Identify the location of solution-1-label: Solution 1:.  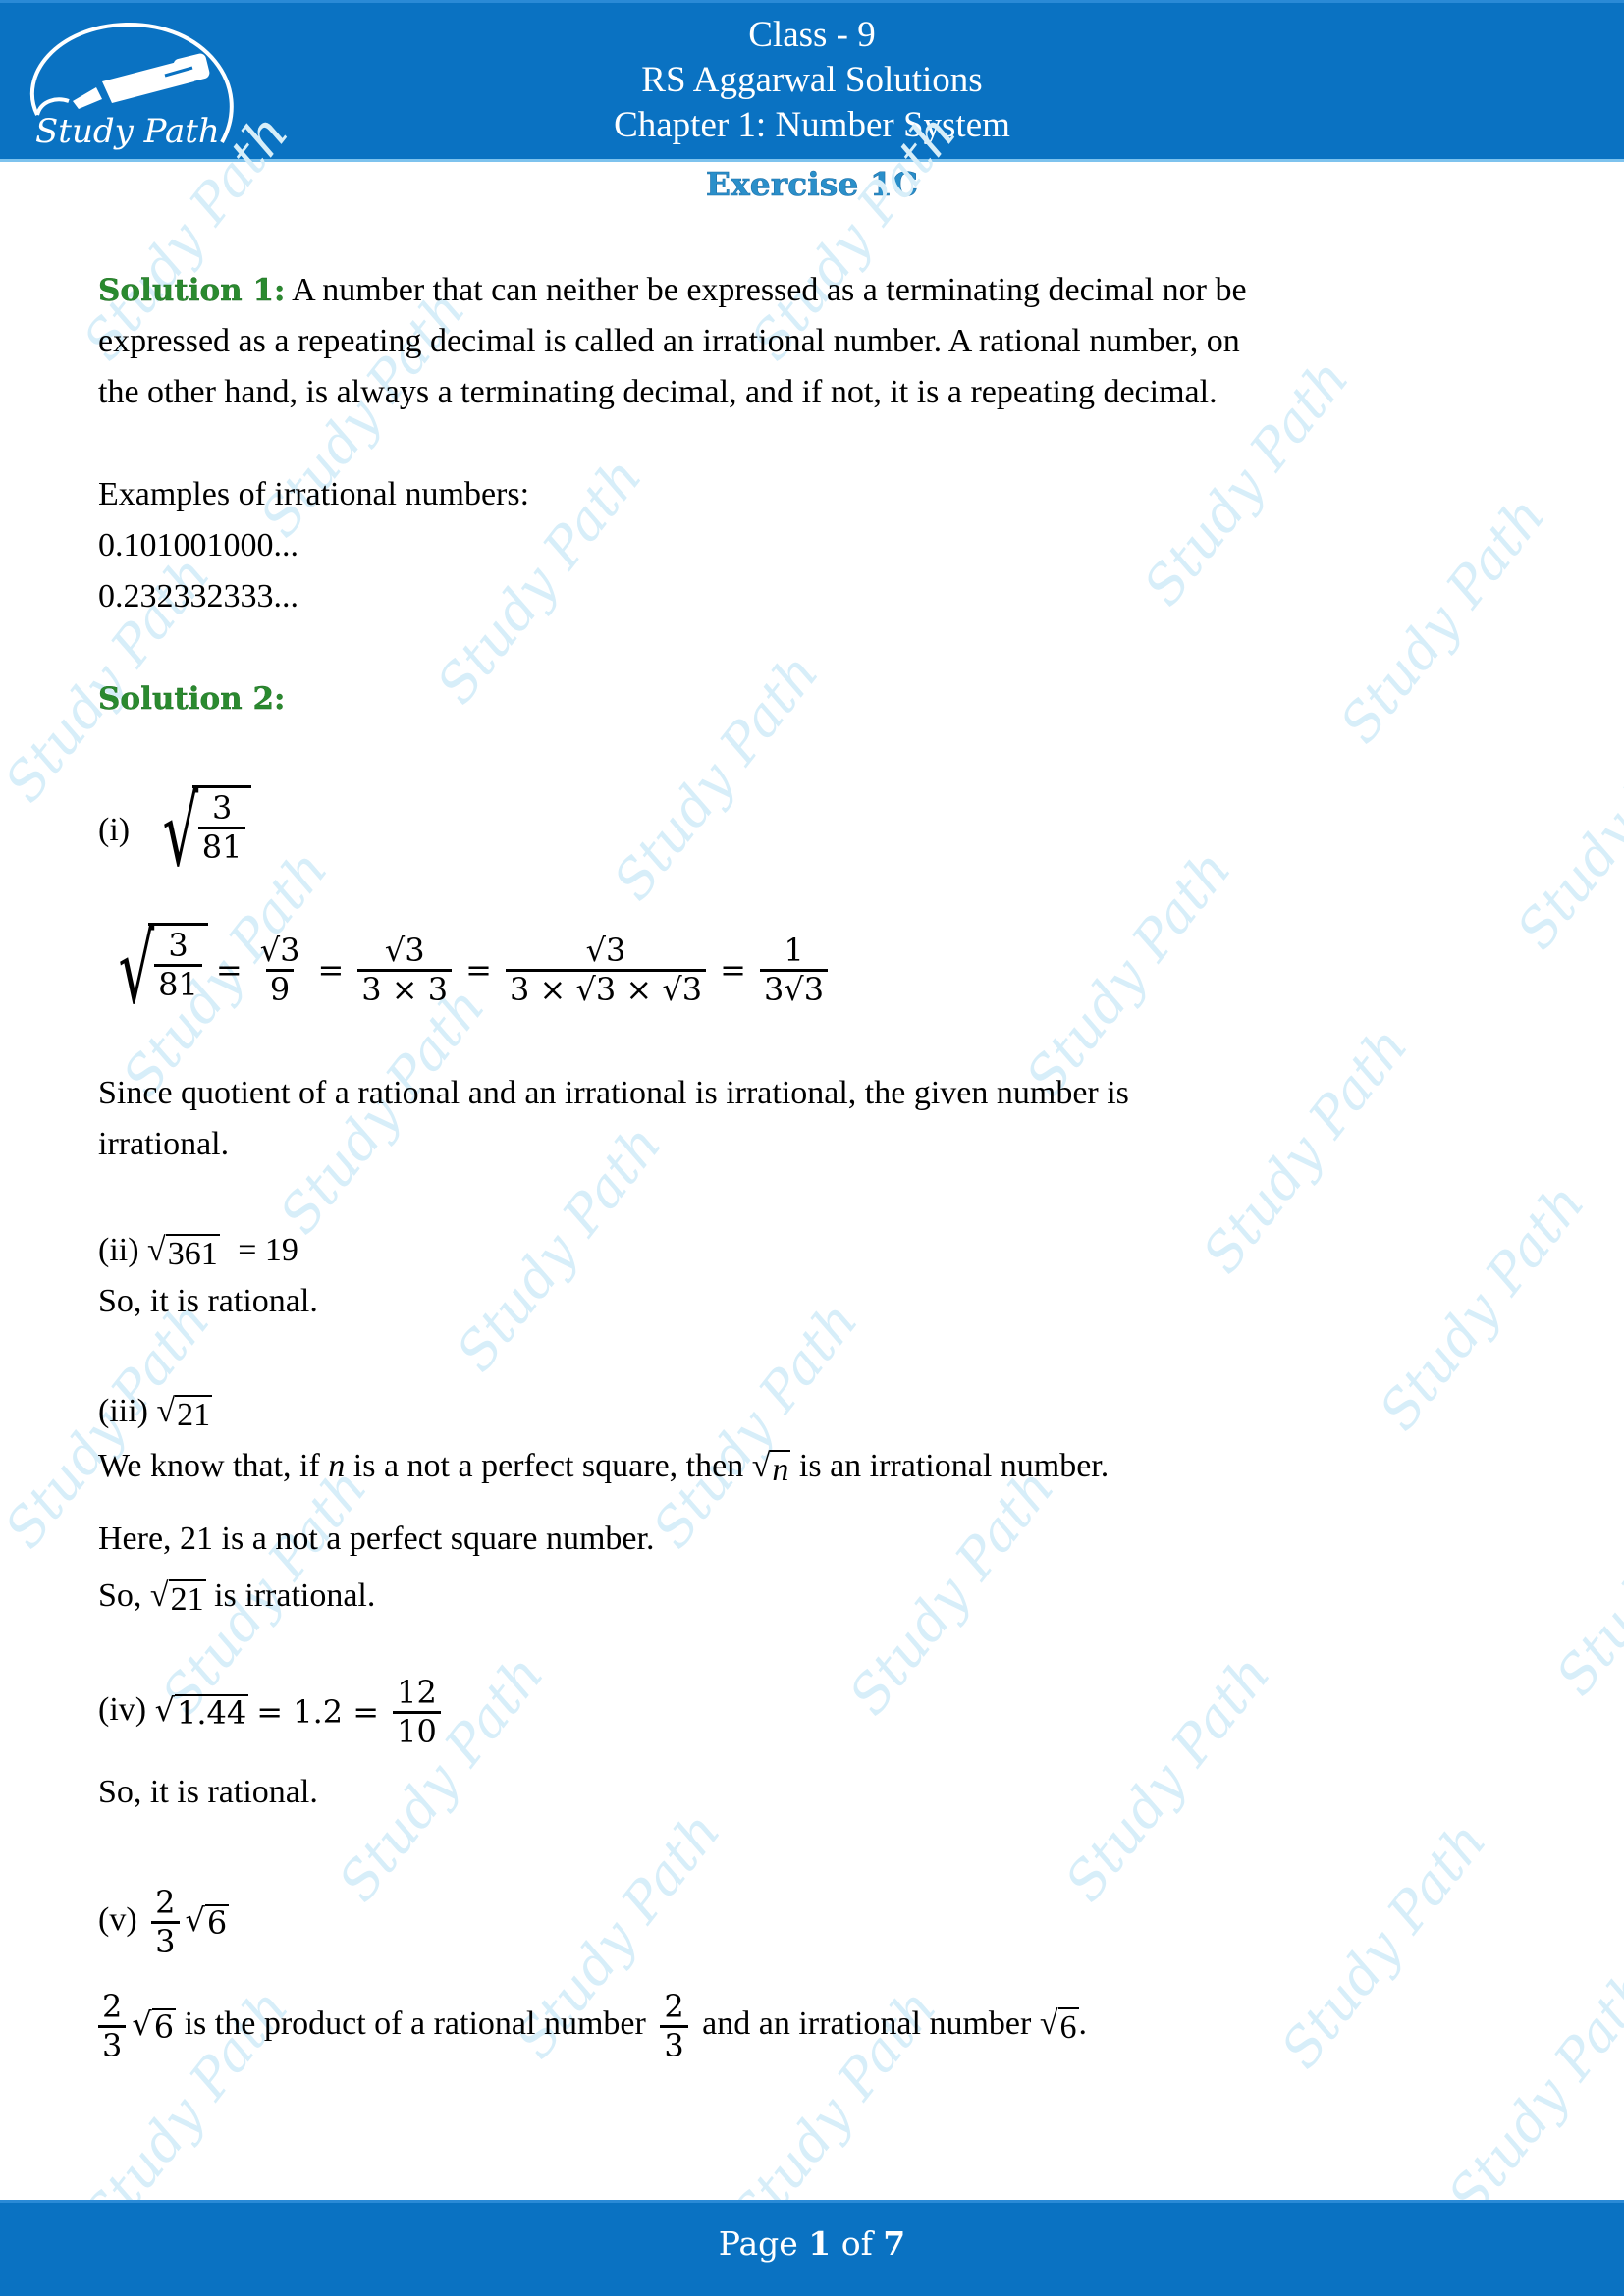
(192, 291).